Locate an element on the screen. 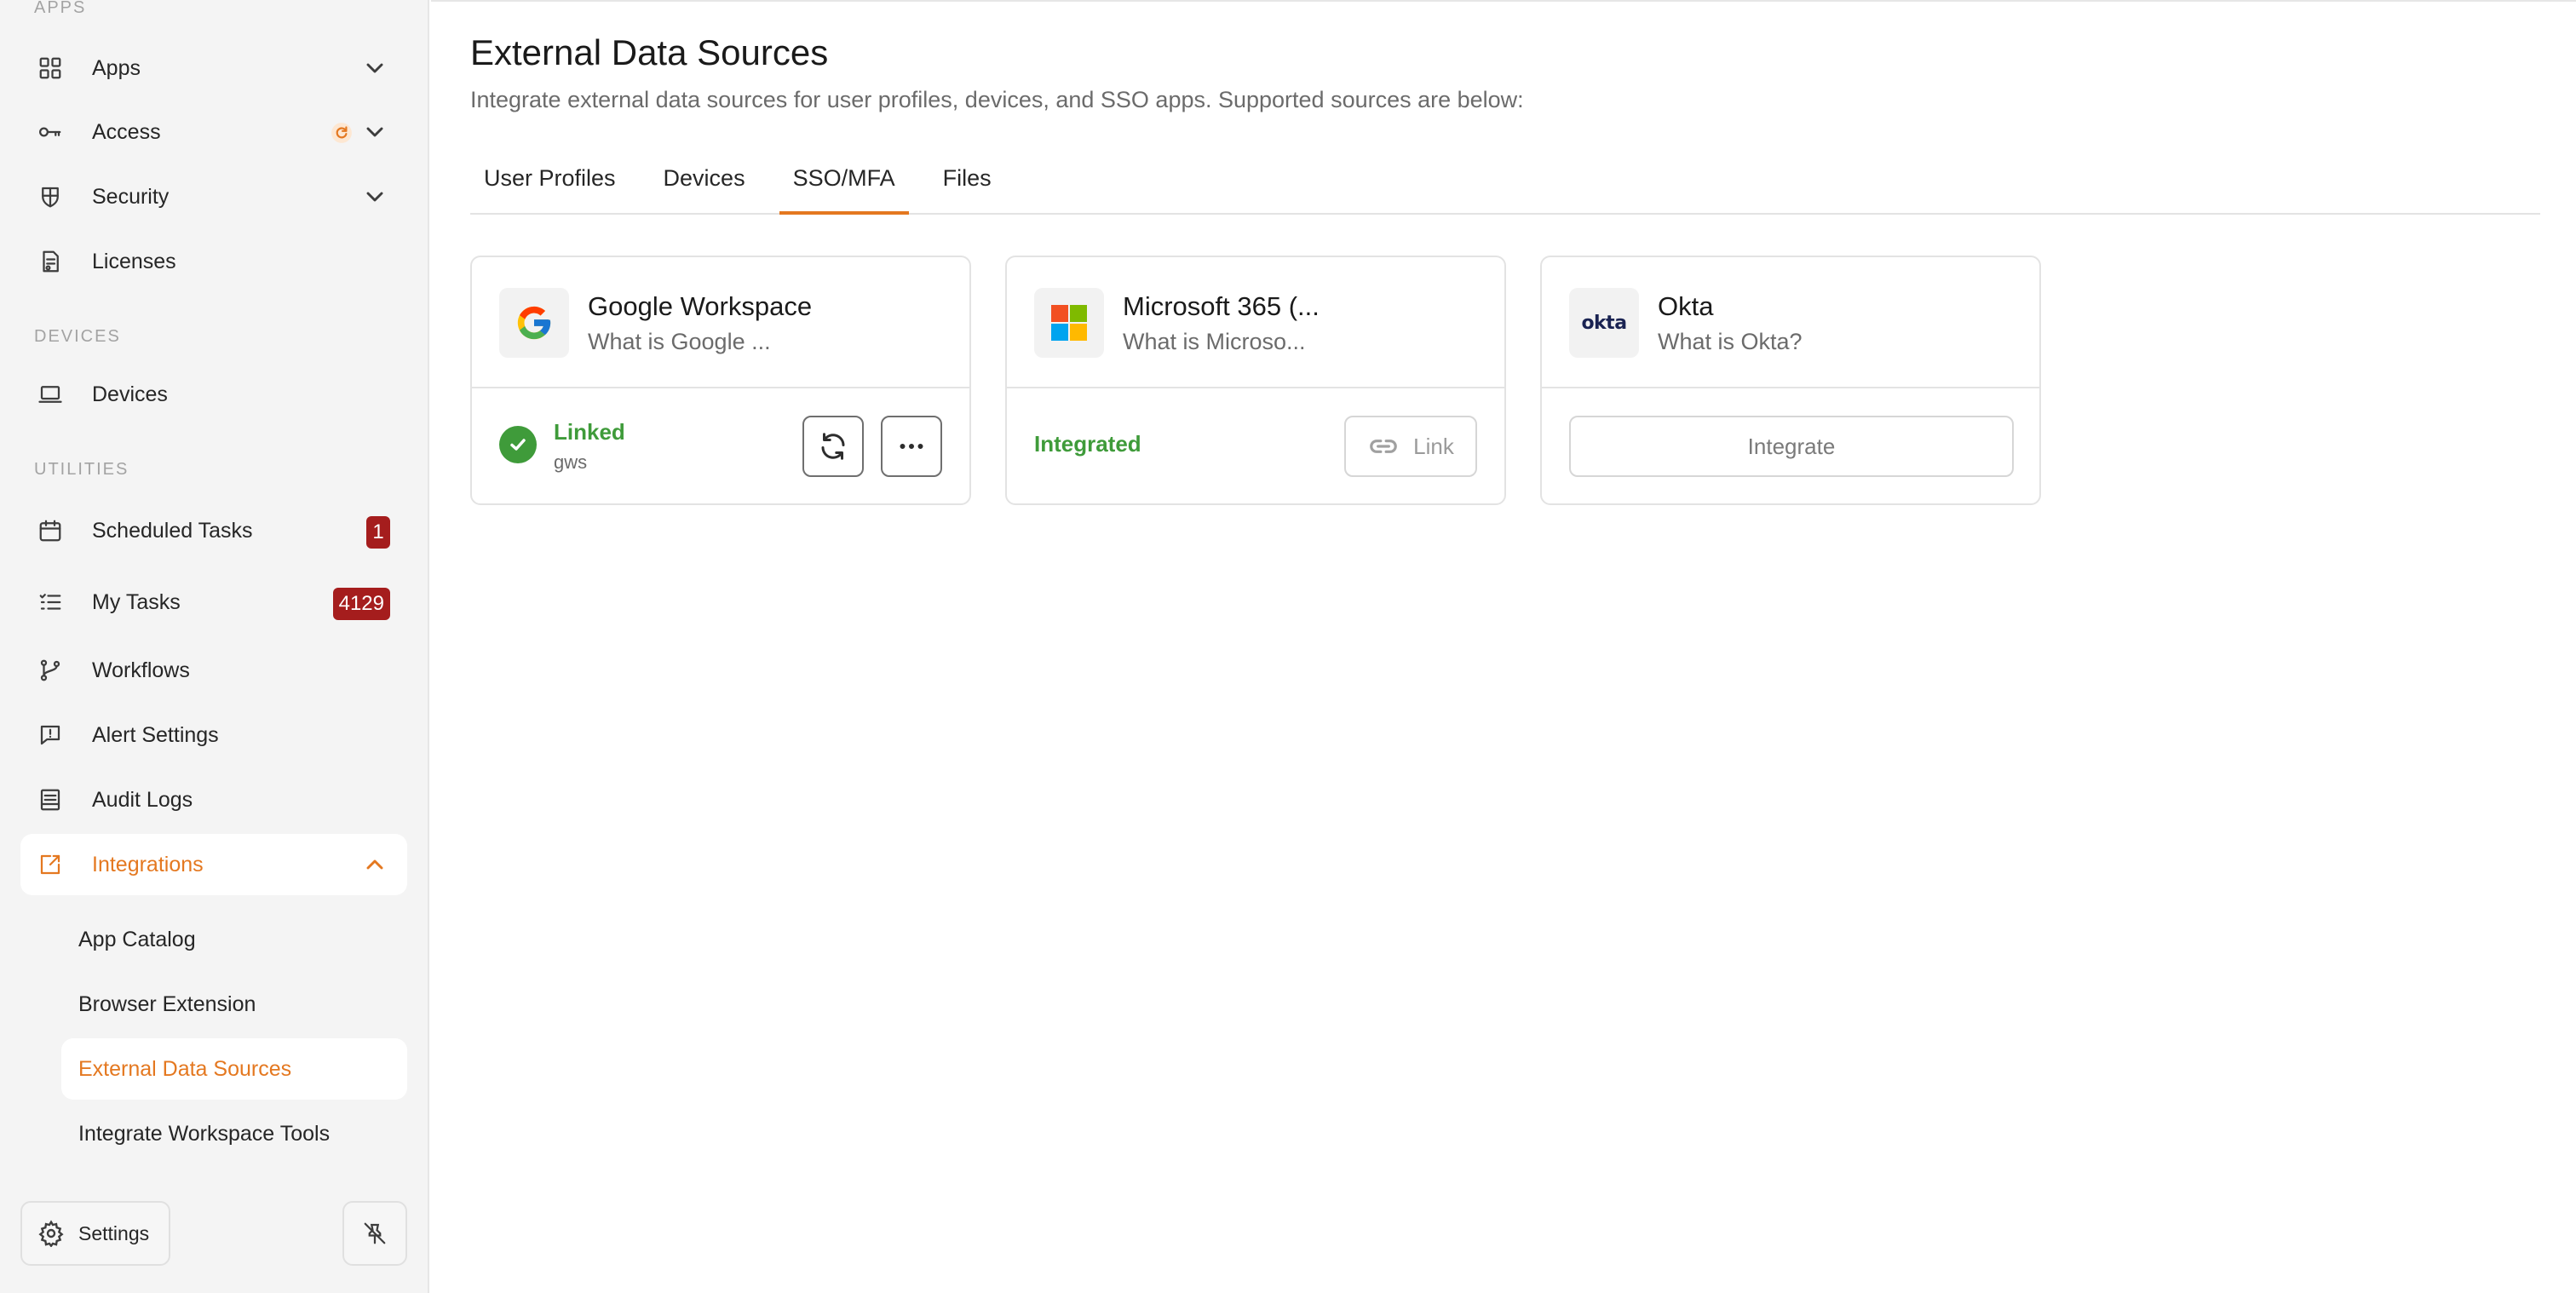  sidebar-item-licenses: Licenses is located at coordinates (214, 261).